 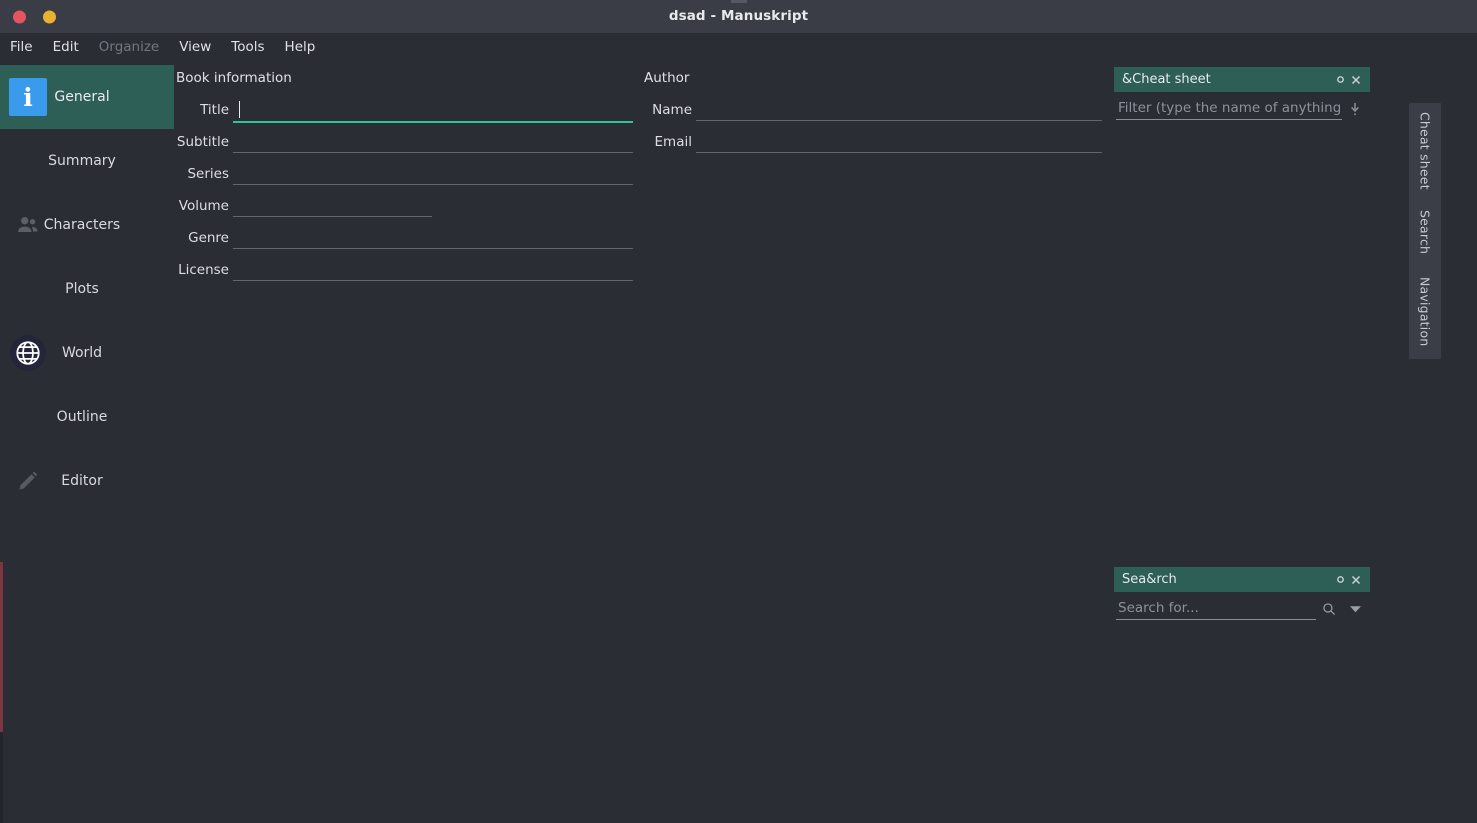 What do you see at coordinates (672, 109) in the screenshot?
I see `name-label: Name` at bounding box center [672, 109].